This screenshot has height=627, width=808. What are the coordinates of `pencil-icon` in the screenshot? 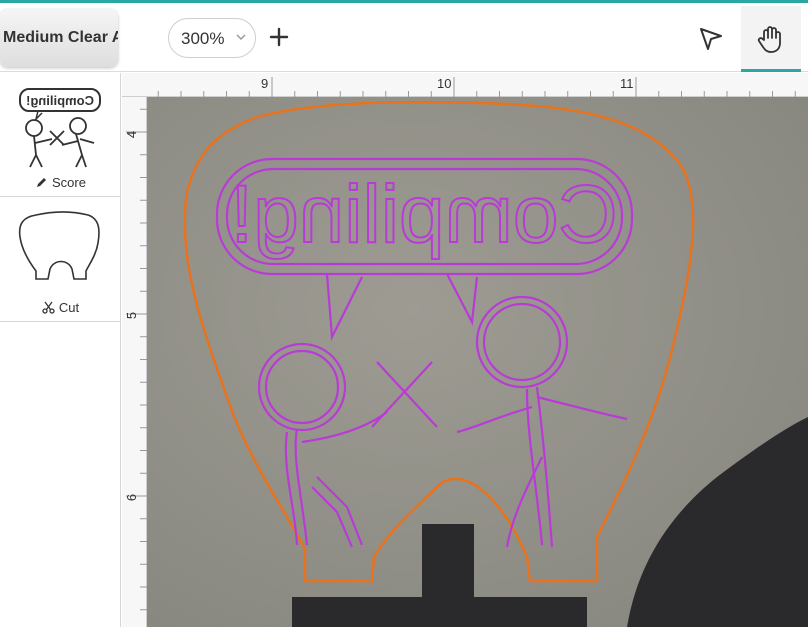 It's located at (42, 182).